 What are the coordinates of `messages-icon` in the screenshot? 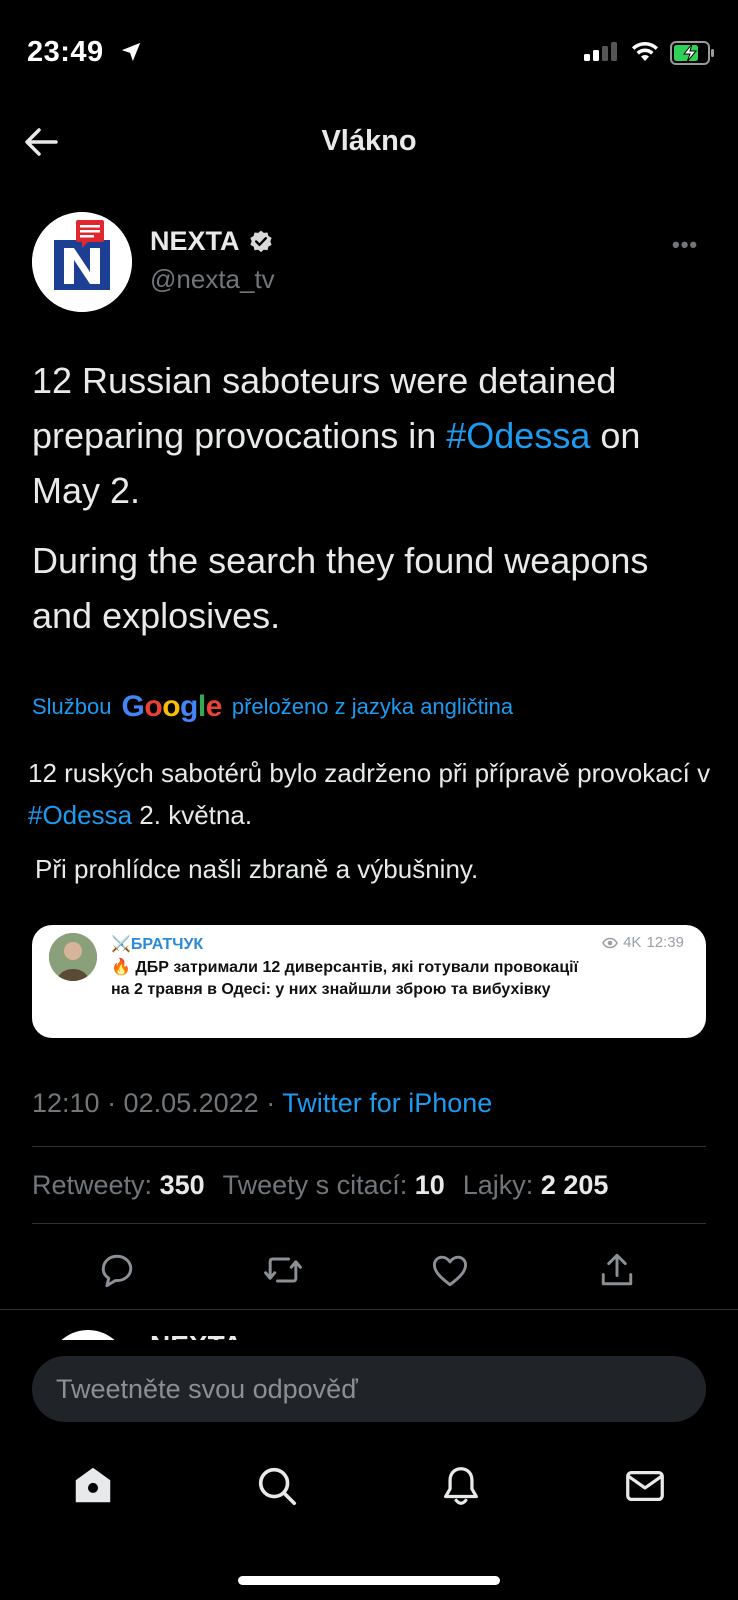 It's located at (645, 1486).